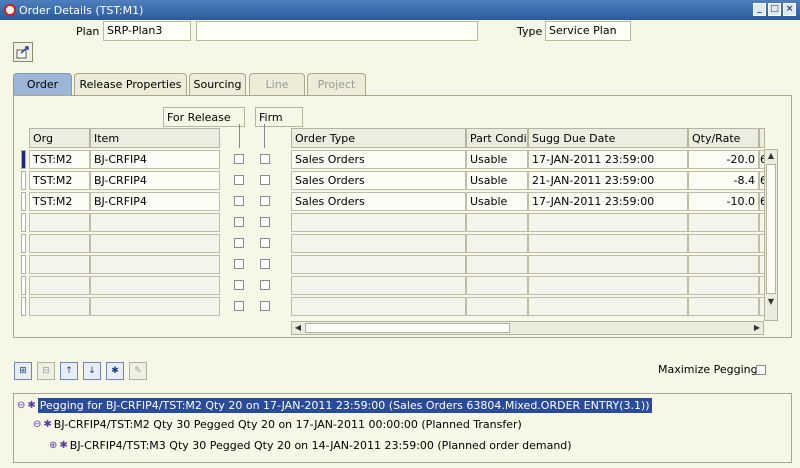 This screenshot has width=800, height=468. What do you see at coordinates (759, 9) in the screenshot?
I see `minimize-icon: _` at bounding box center [759, 9].